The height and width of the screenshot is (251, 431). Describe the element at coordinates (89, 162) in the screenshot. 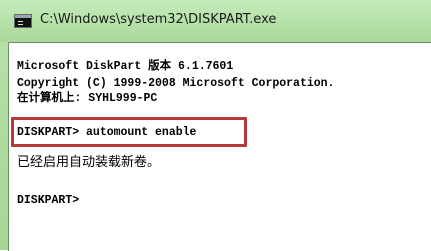

I see `console-line-result: 已经启用自动装载新卷。` at that location.